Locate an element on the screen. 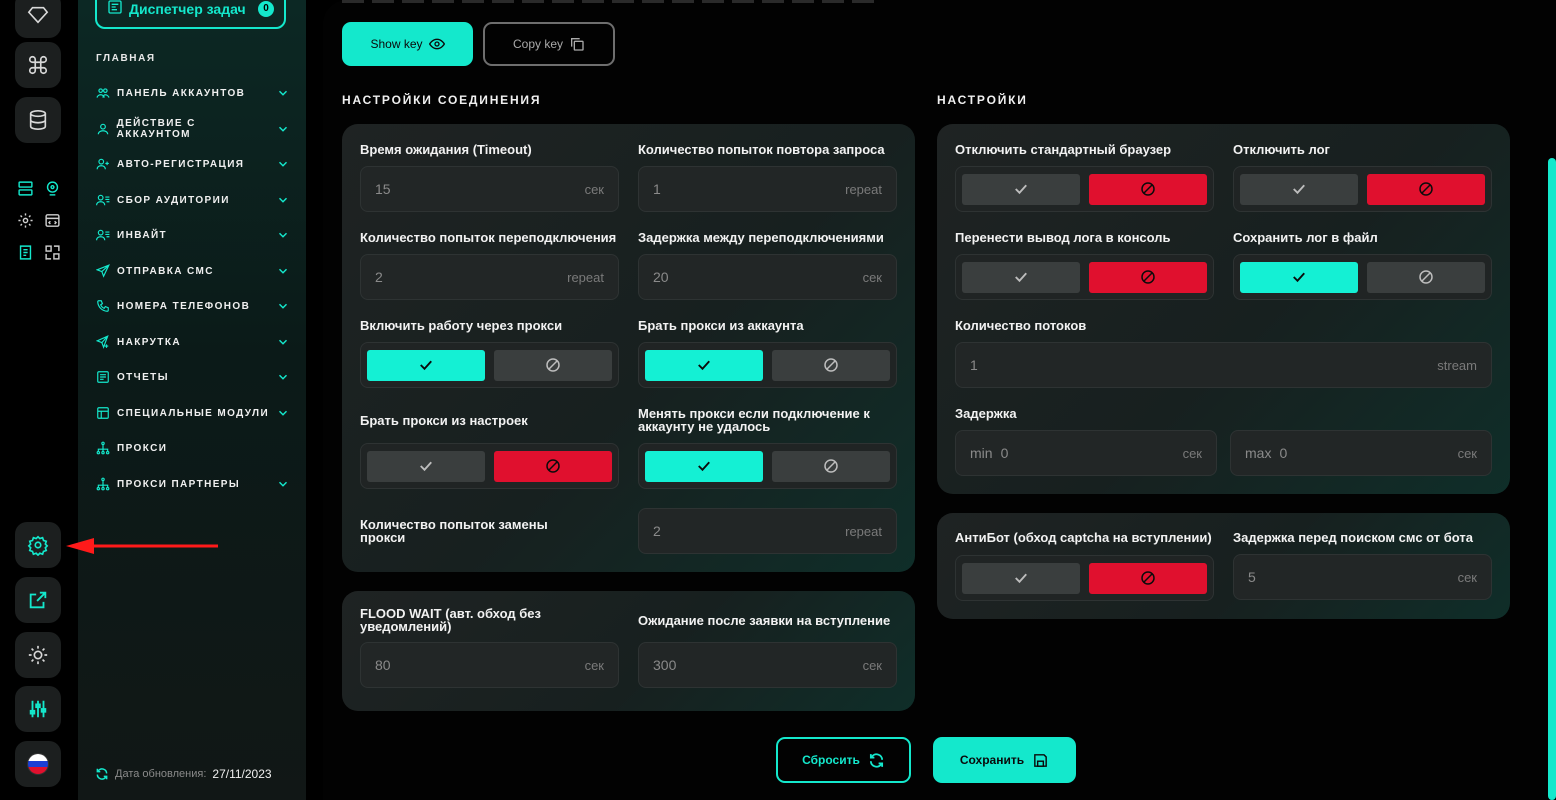  proxy-from-settings-off-option is located at coordinates (553, 466).